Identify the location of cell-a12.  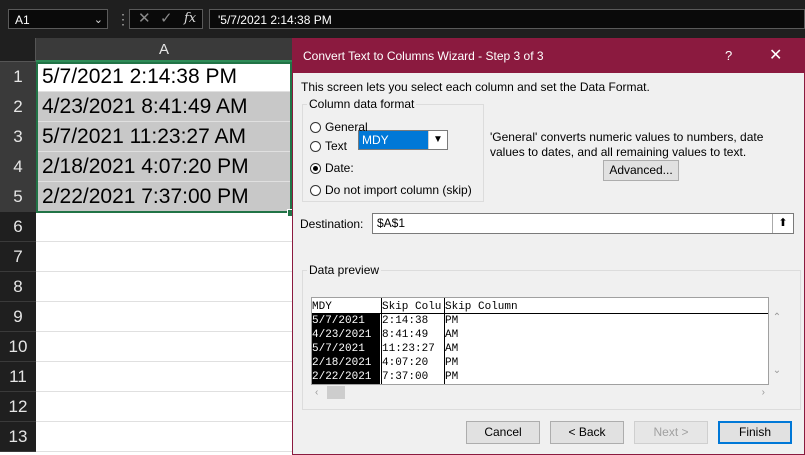
(164, 407).